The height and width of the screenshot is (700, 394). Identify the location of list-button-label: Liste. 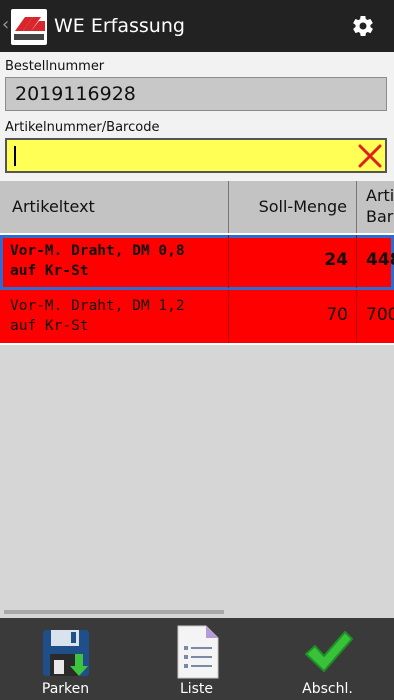
(196, 689).